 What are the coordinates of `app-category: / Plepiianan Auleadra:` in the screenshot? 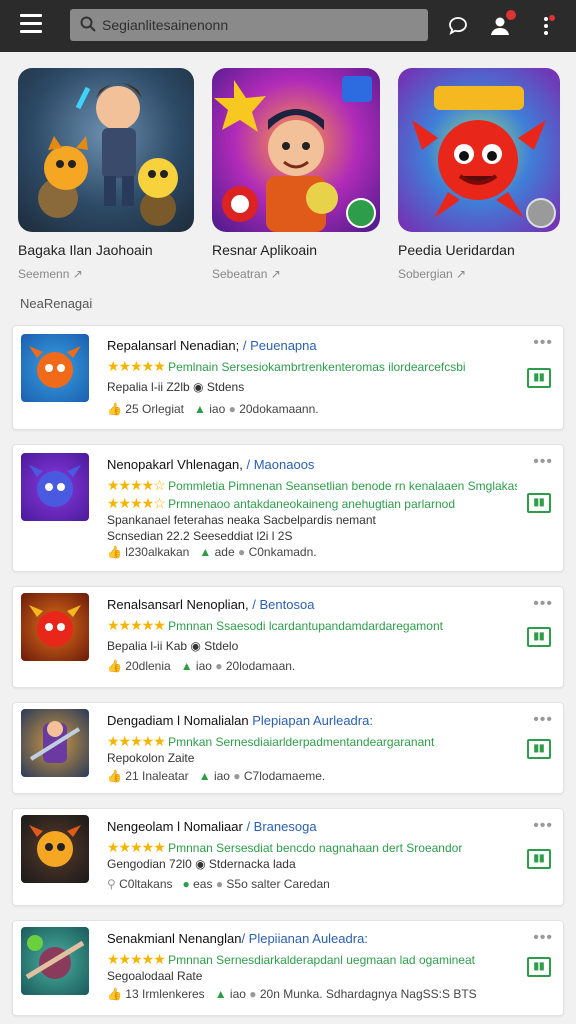 It's located at (304, 938).